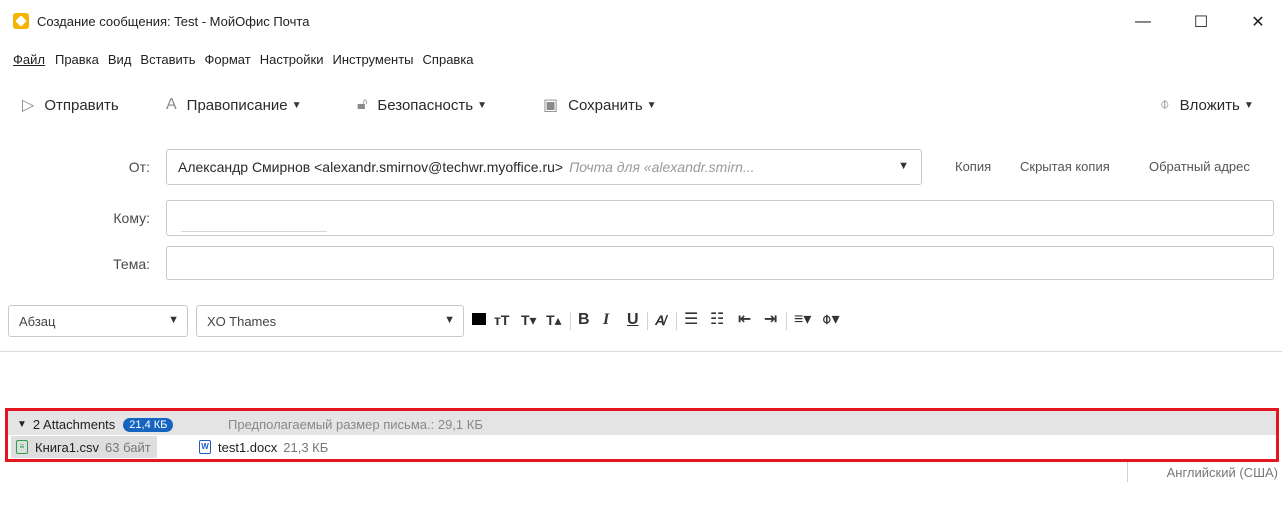  Describe the element at coordinates (1201, 22) in the screenshot. I see `maximize-button: ☐` at that location.